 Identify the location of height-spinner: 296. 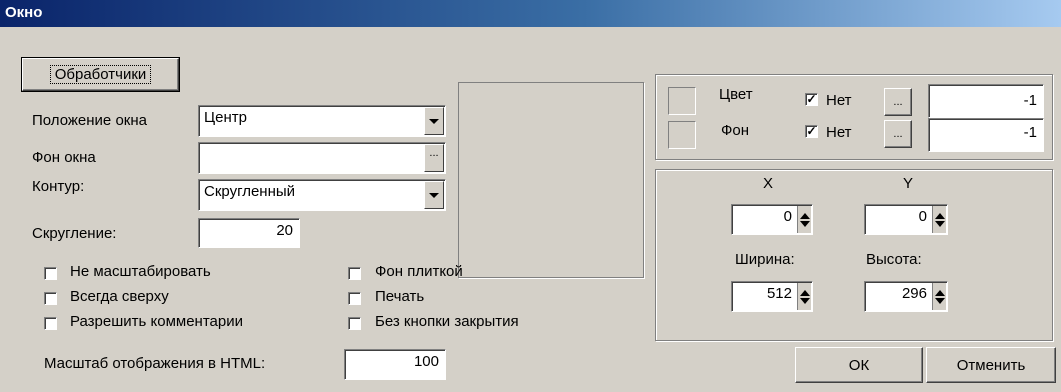
(906, 296).